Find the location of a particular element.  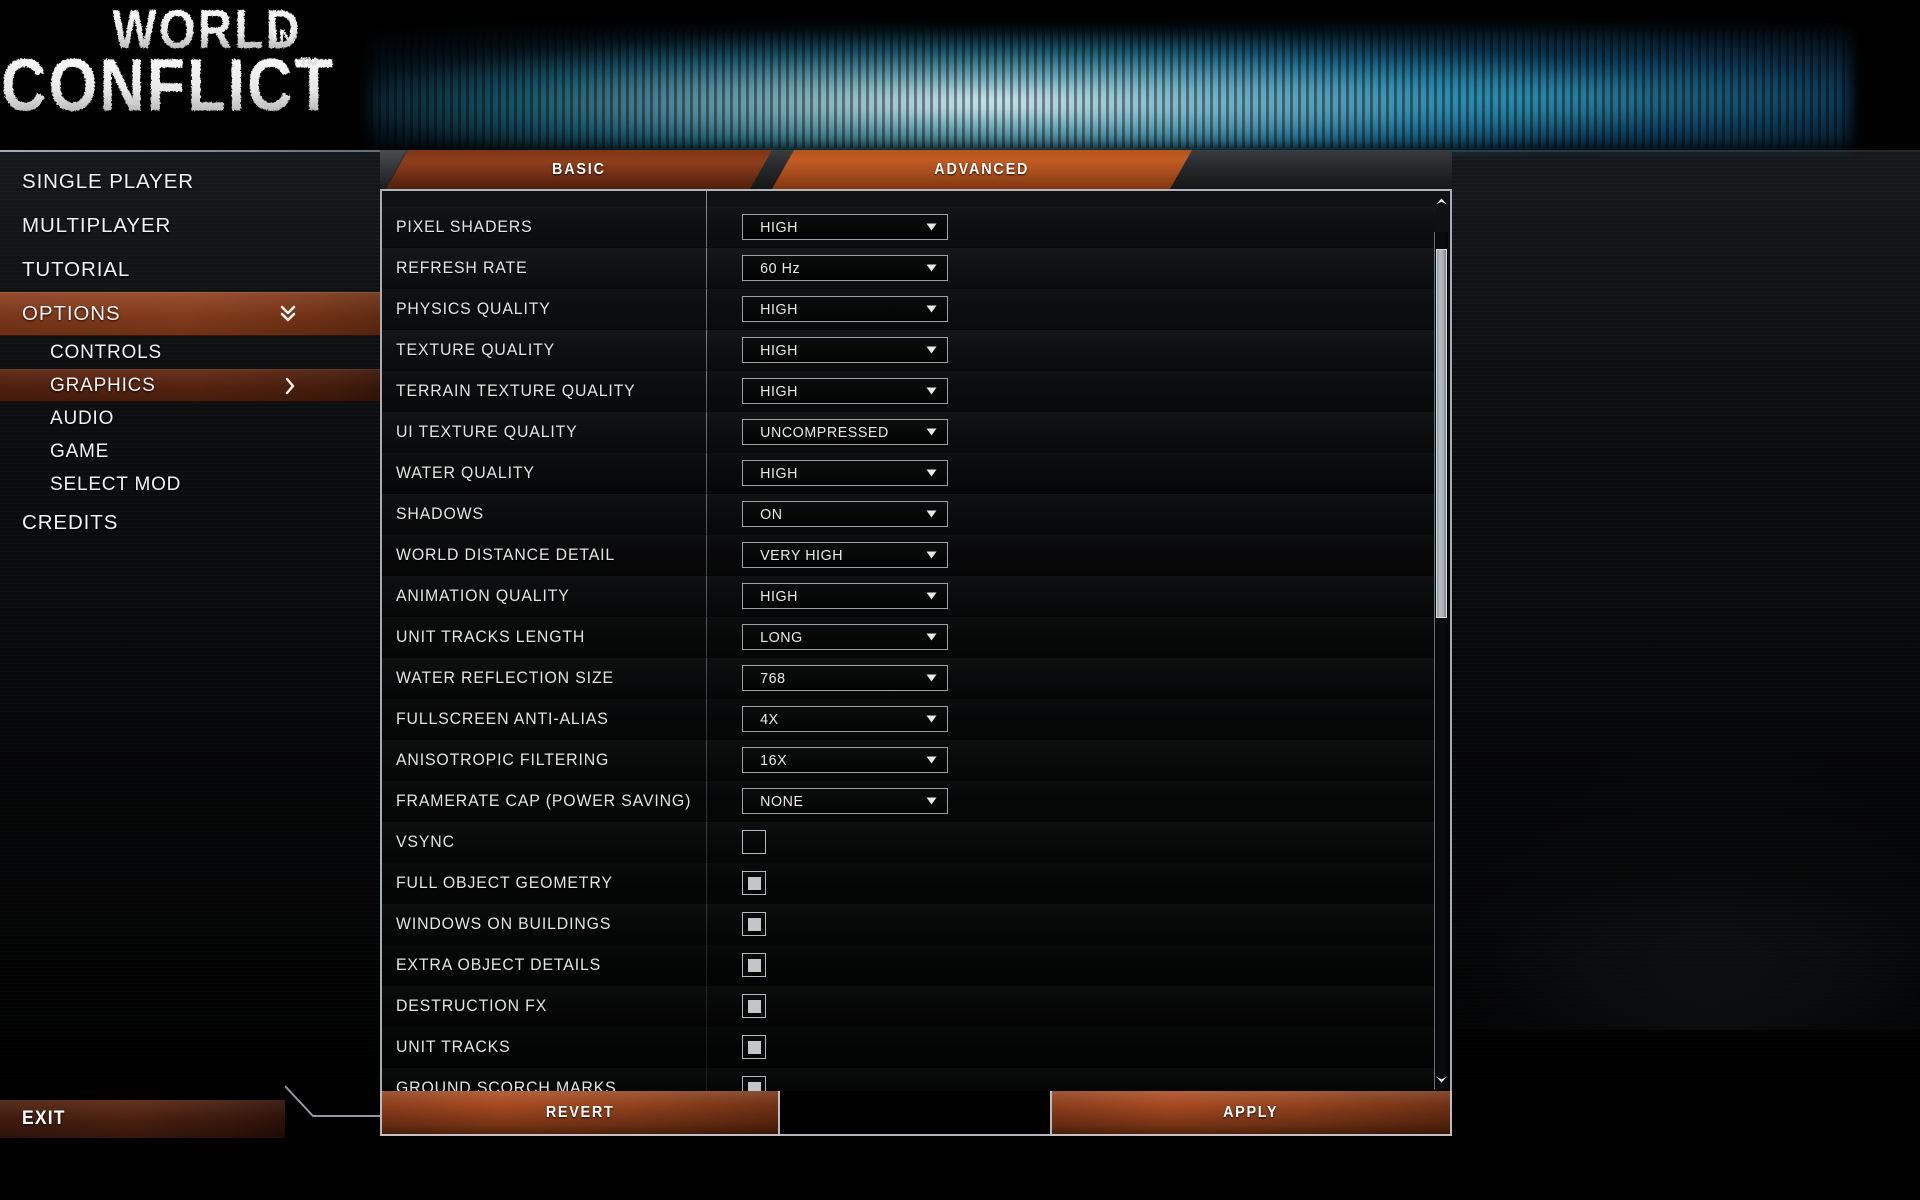

tab-advanced: ADVANCED is located at coordinates (982, 169).